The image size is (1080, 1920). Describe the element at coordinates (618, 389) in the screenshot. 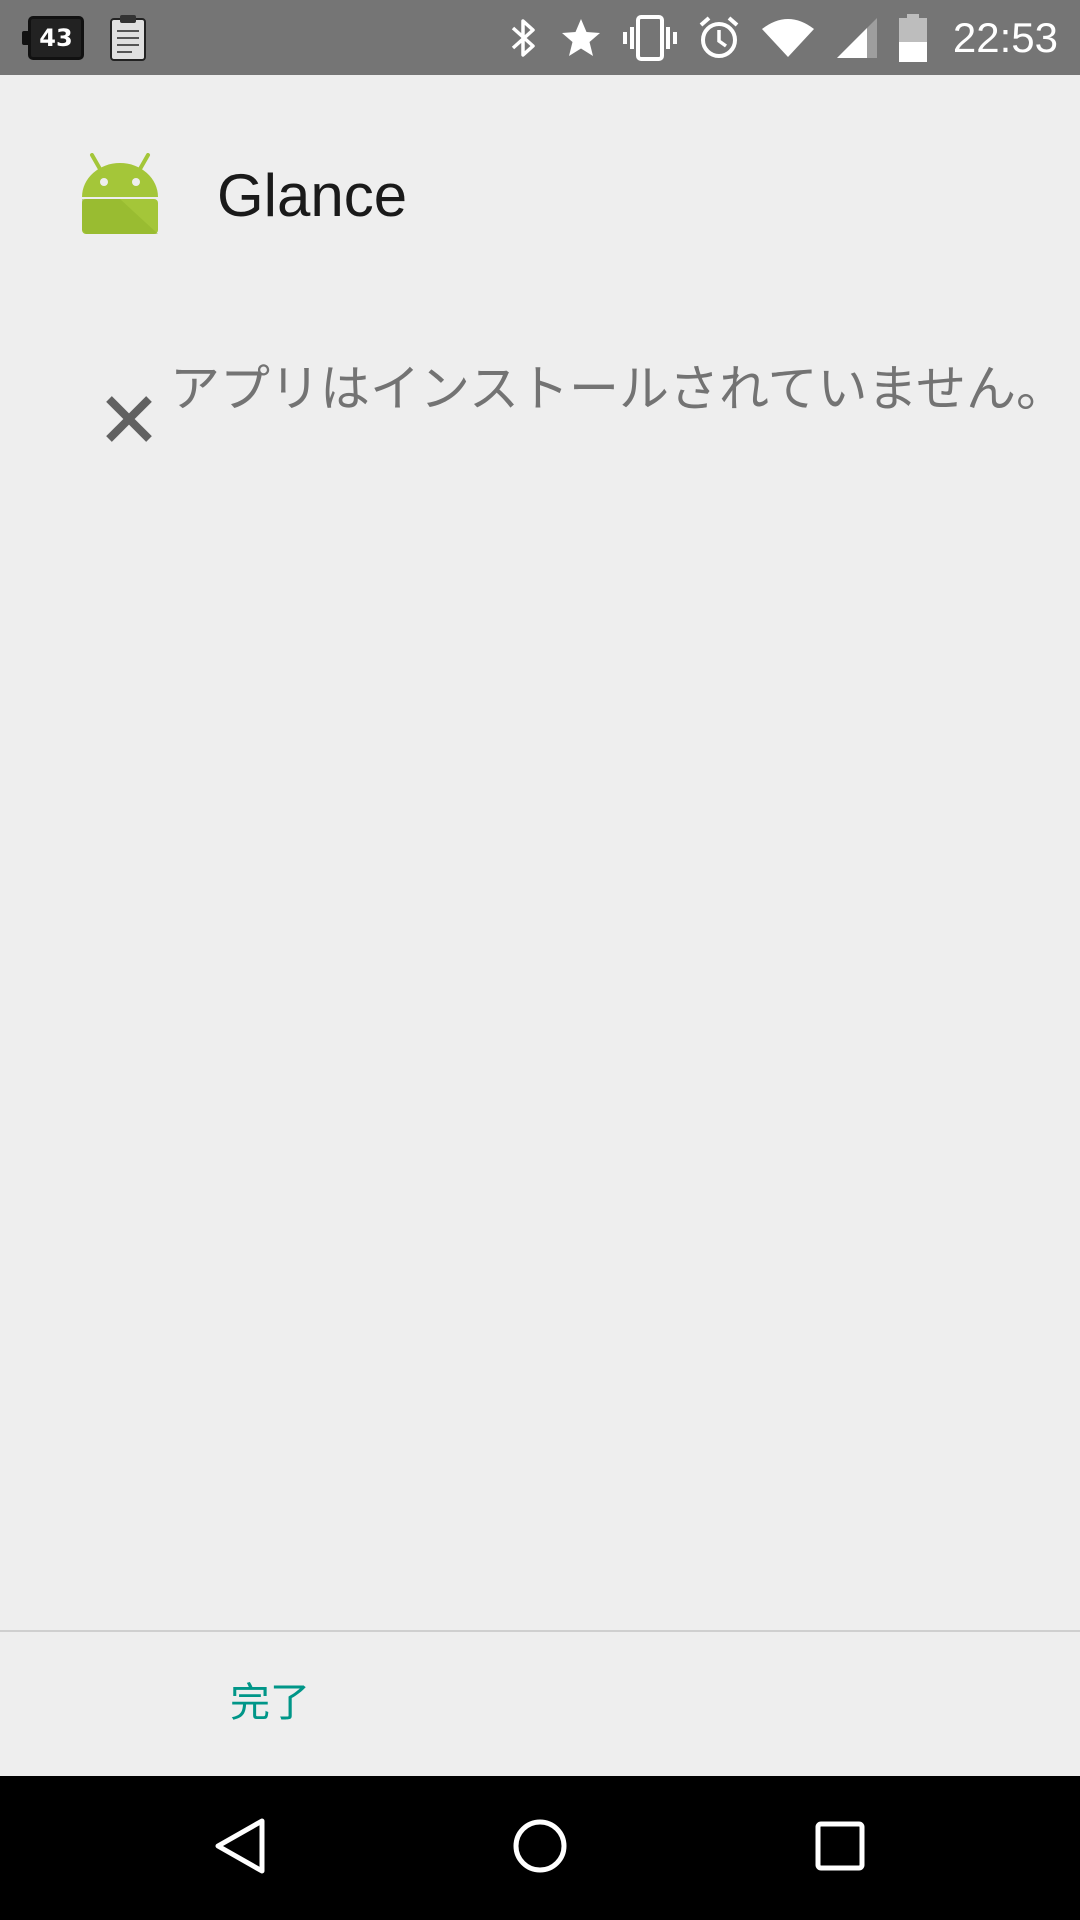

I see `install-result-message: アプリはインストールされていません。` at that location.